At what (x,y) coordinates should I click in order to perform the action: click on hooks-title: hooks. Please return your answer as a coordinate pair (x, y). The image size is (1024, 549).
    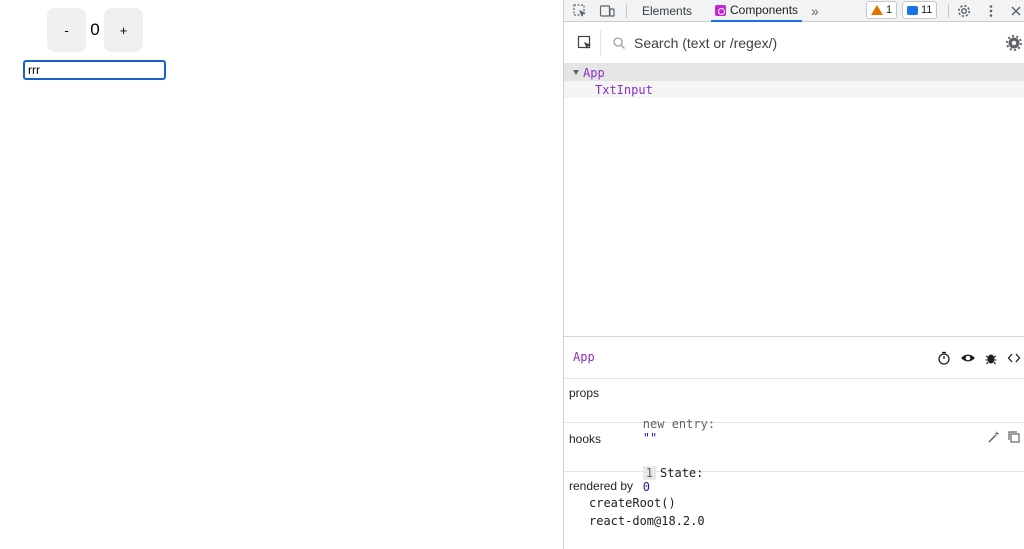
    Looking at the image, I should click on (585, 439).